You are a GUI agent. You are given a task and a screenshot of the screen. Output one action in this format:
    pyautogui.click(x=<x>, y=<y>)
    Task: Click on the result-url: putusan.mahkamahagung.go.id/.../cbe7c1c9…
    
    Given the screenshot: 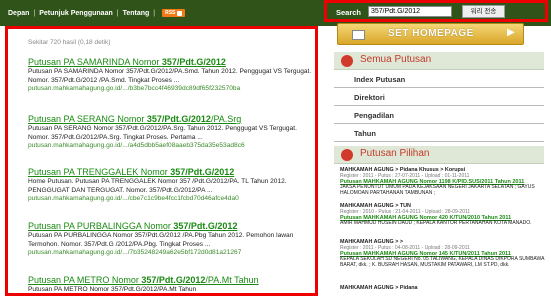 What is the action you would take?
    pyautogui.click(x=171, y=199)
    